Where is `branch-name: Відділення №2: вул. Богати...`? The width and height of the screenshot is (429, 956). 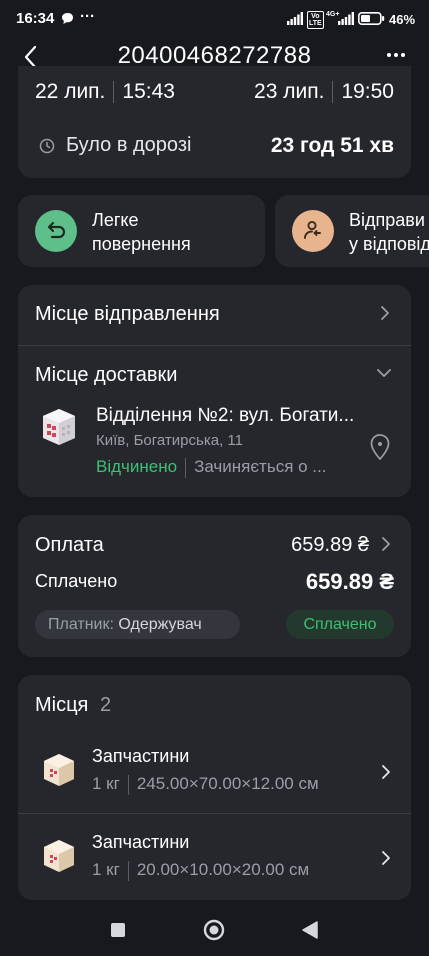
branch-name: Відділення №2: вул. Богати... is located at coordinates (225, 415).